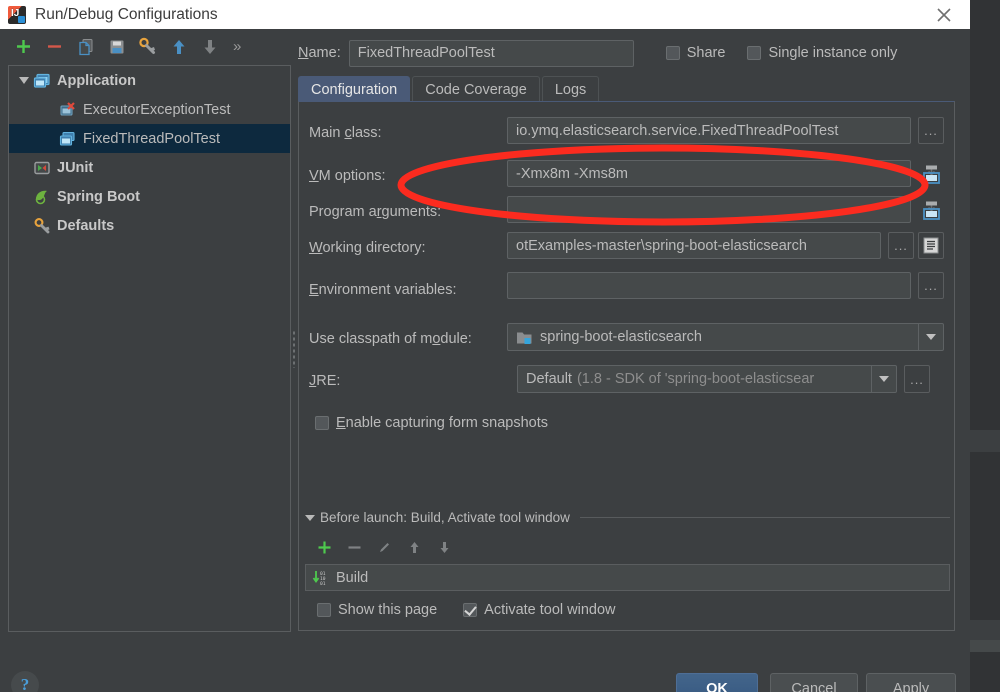 Image resolution: width=1000 pixels, height=692 pixels. What do you see at coordinates (444, 547) in the screenshot?
I see `move-task-down-button` at bounding box center [444, 547].